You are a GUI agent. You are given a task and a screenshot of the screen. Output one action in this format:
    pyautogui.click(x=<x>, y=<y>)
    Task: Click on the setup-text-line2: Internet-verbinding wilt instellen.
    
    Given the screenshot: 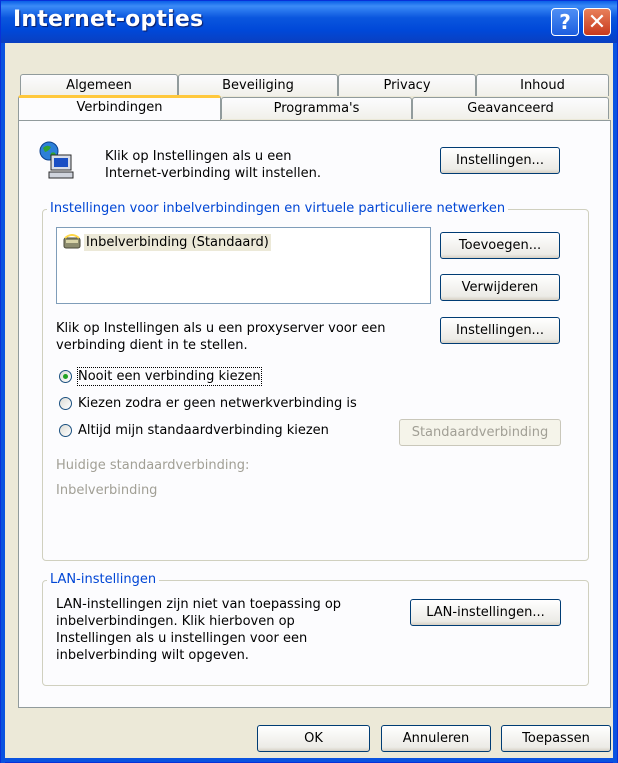 What is the action you would take?
    pyautogui.click(x=213, y=173)
    